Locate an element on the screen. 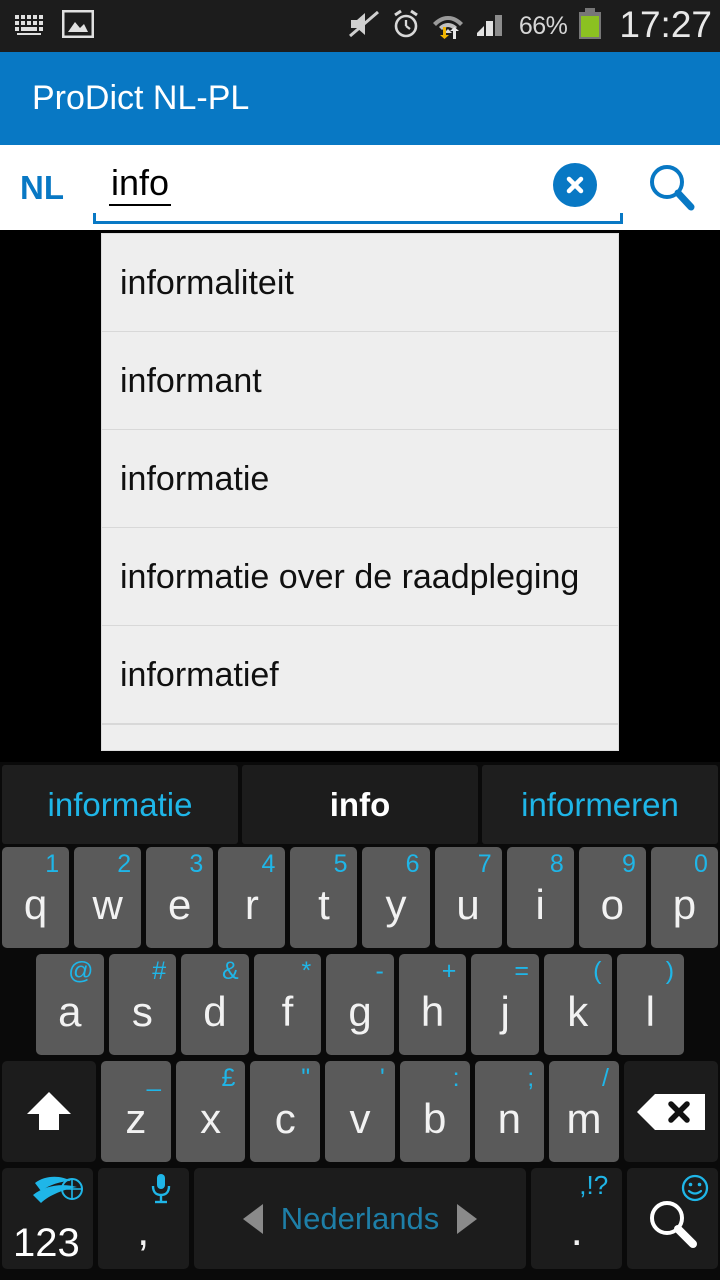 This screenshot has width=720, height=1280. swiftkey-logo-icon is located at coordinates (58, 1193).